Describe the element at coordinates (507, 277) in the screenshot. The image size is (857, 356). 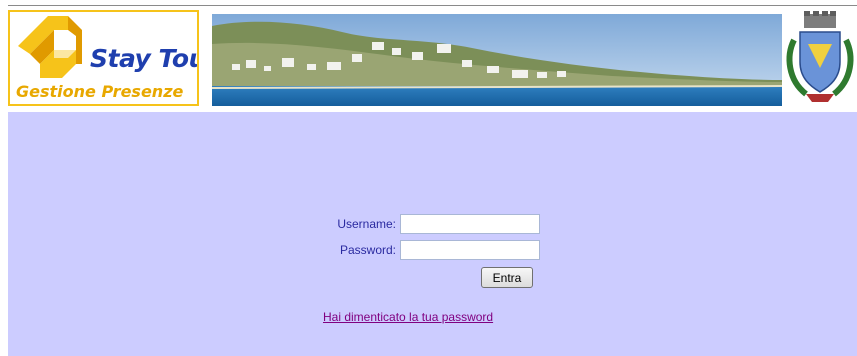
I see `login-submit-button: Entra` at that location.